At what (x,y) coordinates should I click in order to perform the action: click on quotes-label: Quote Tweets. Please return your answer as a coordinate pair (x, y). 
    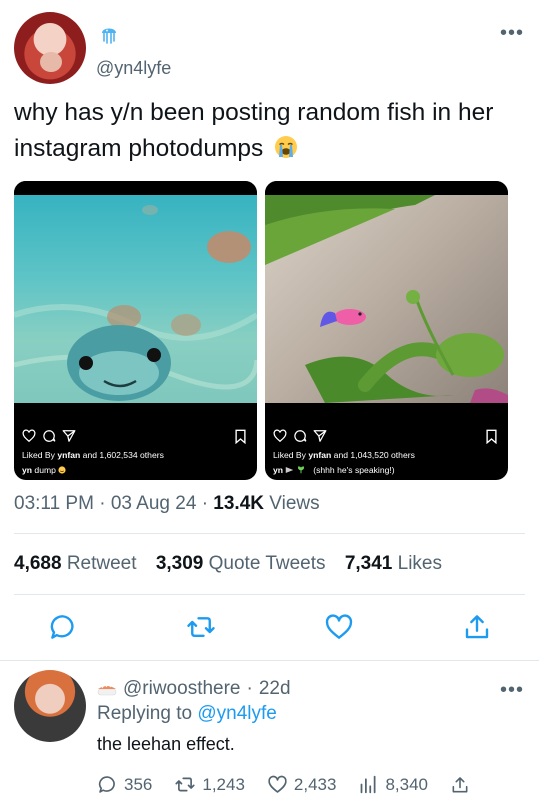
    Looking at the image, I should click on (267, 563).